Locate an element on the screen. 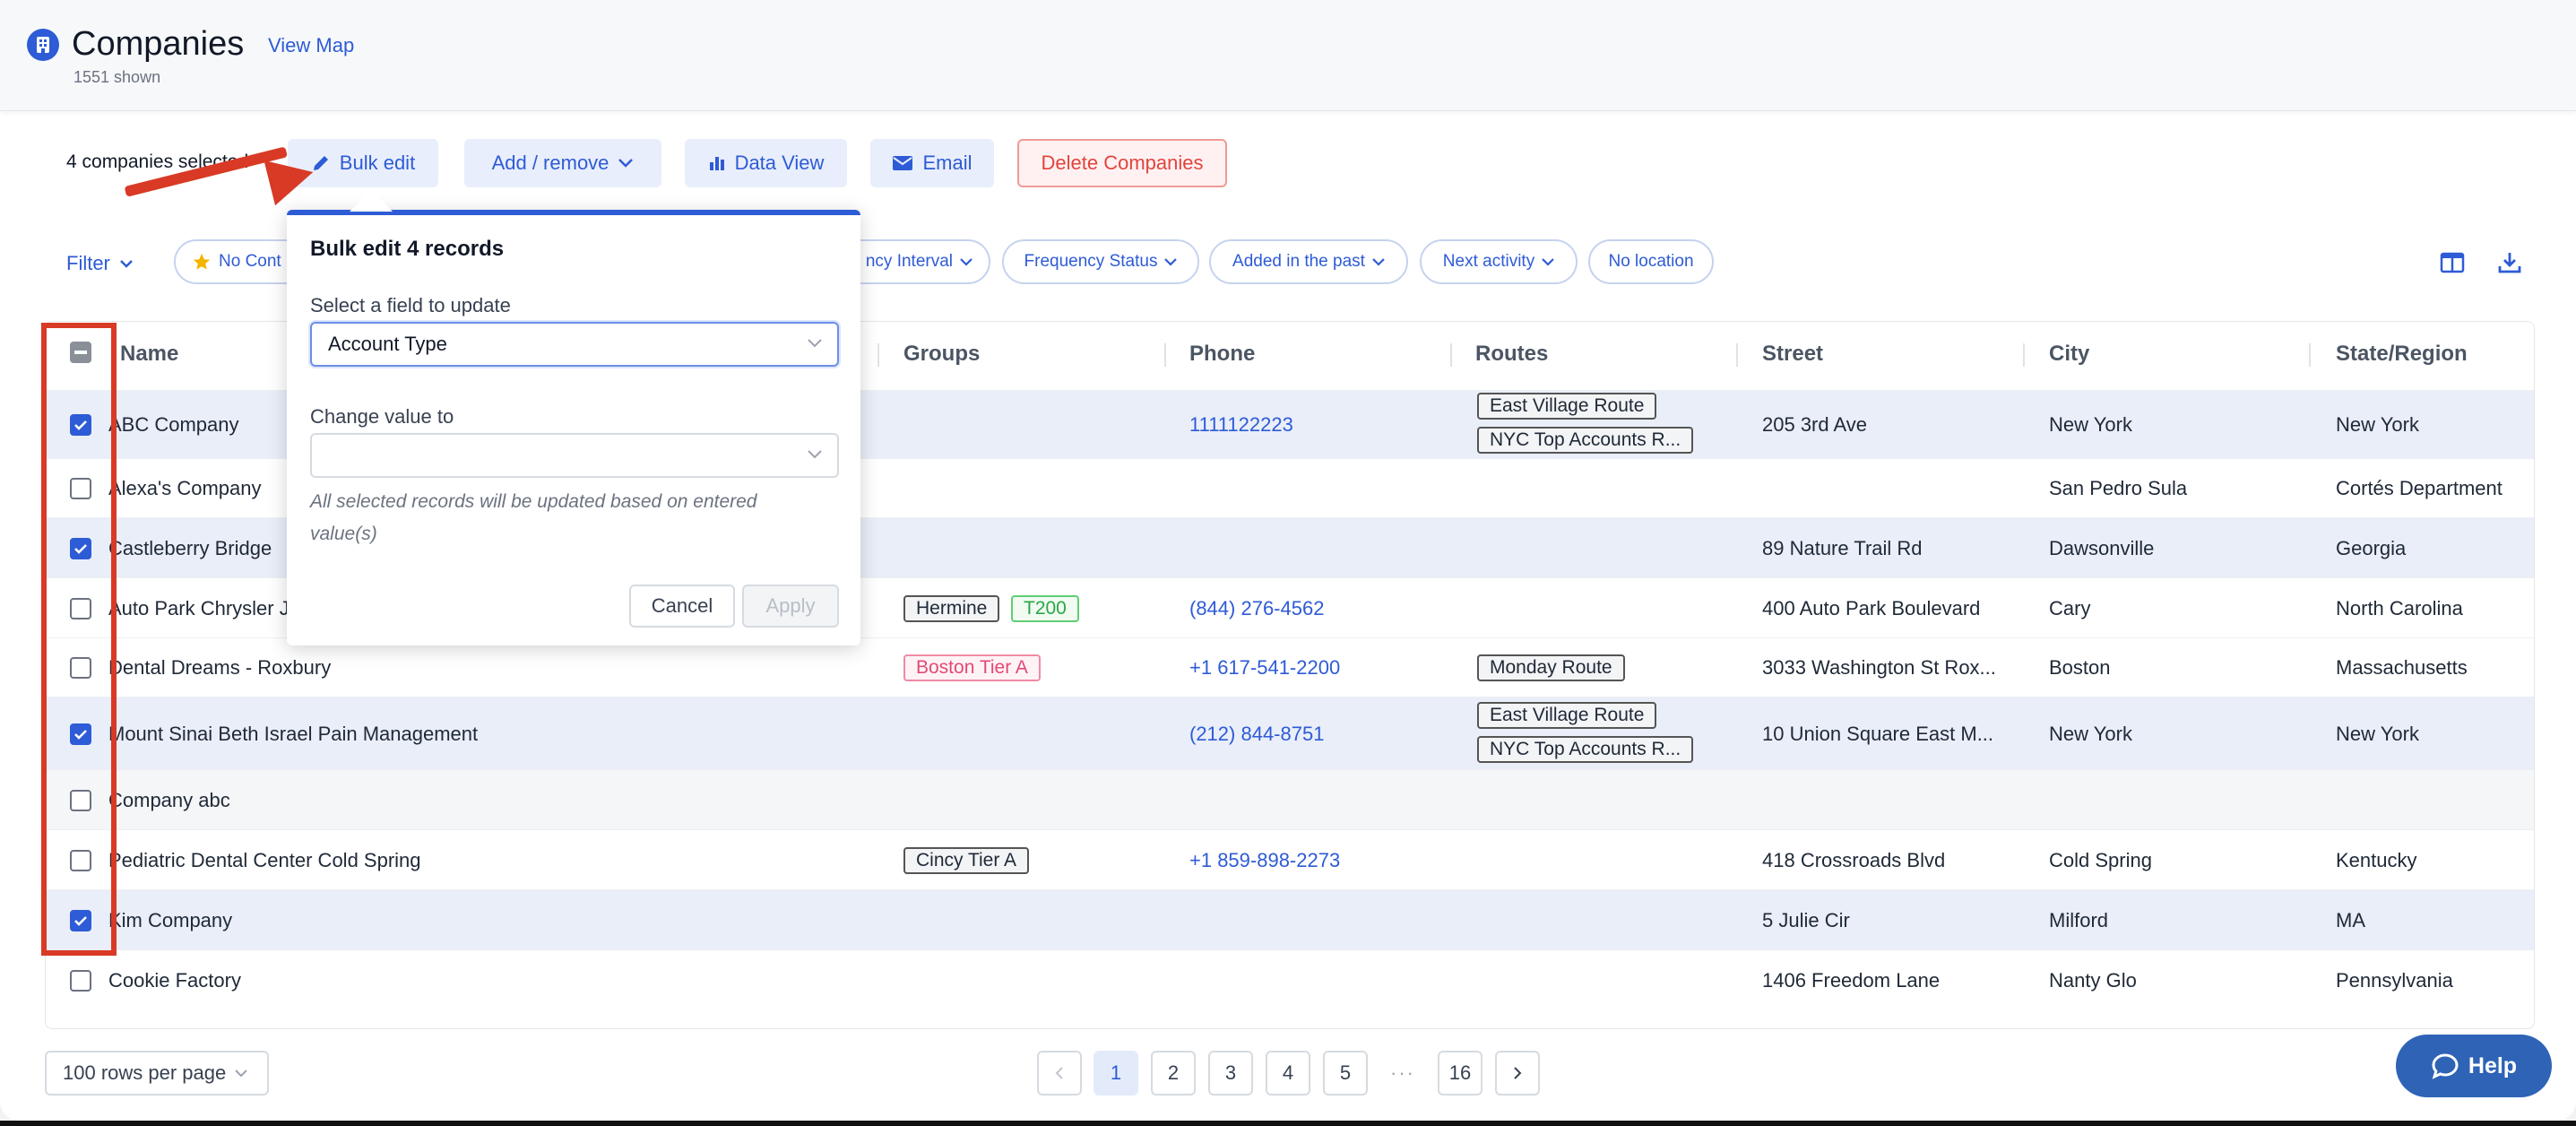 The height and width of the screenshot is (1126, 2576). phone-link: +1 859-898-2273 is located at coordinates (1319, 860).